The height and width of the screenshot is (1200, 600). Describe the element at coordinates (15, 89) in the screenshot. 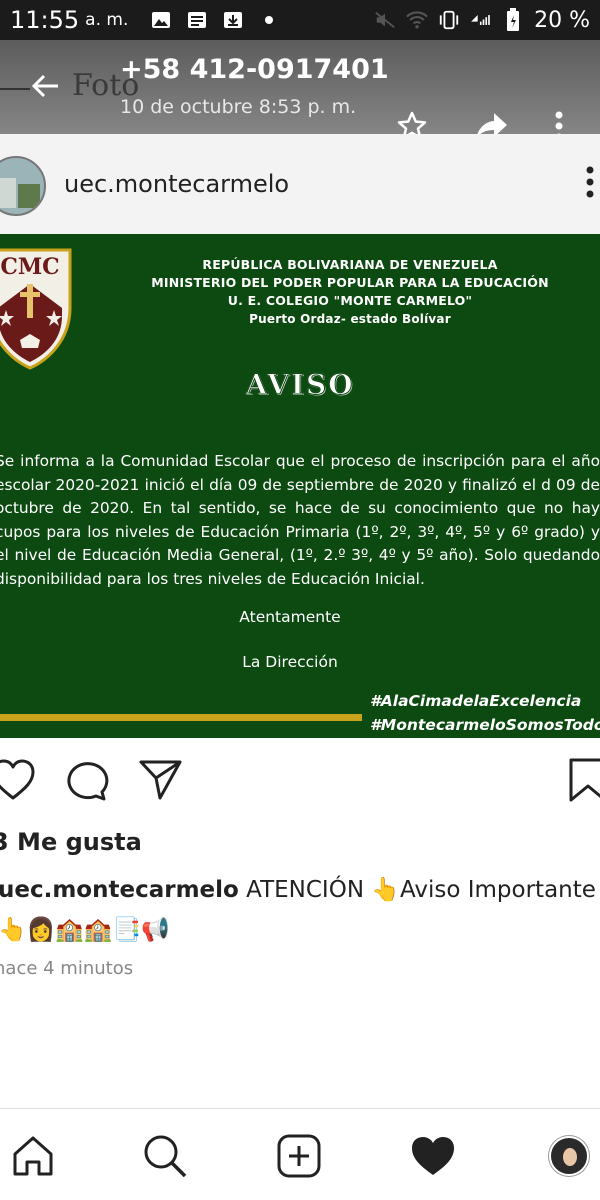

I see `underlying-back-arrow-icon` at that location.